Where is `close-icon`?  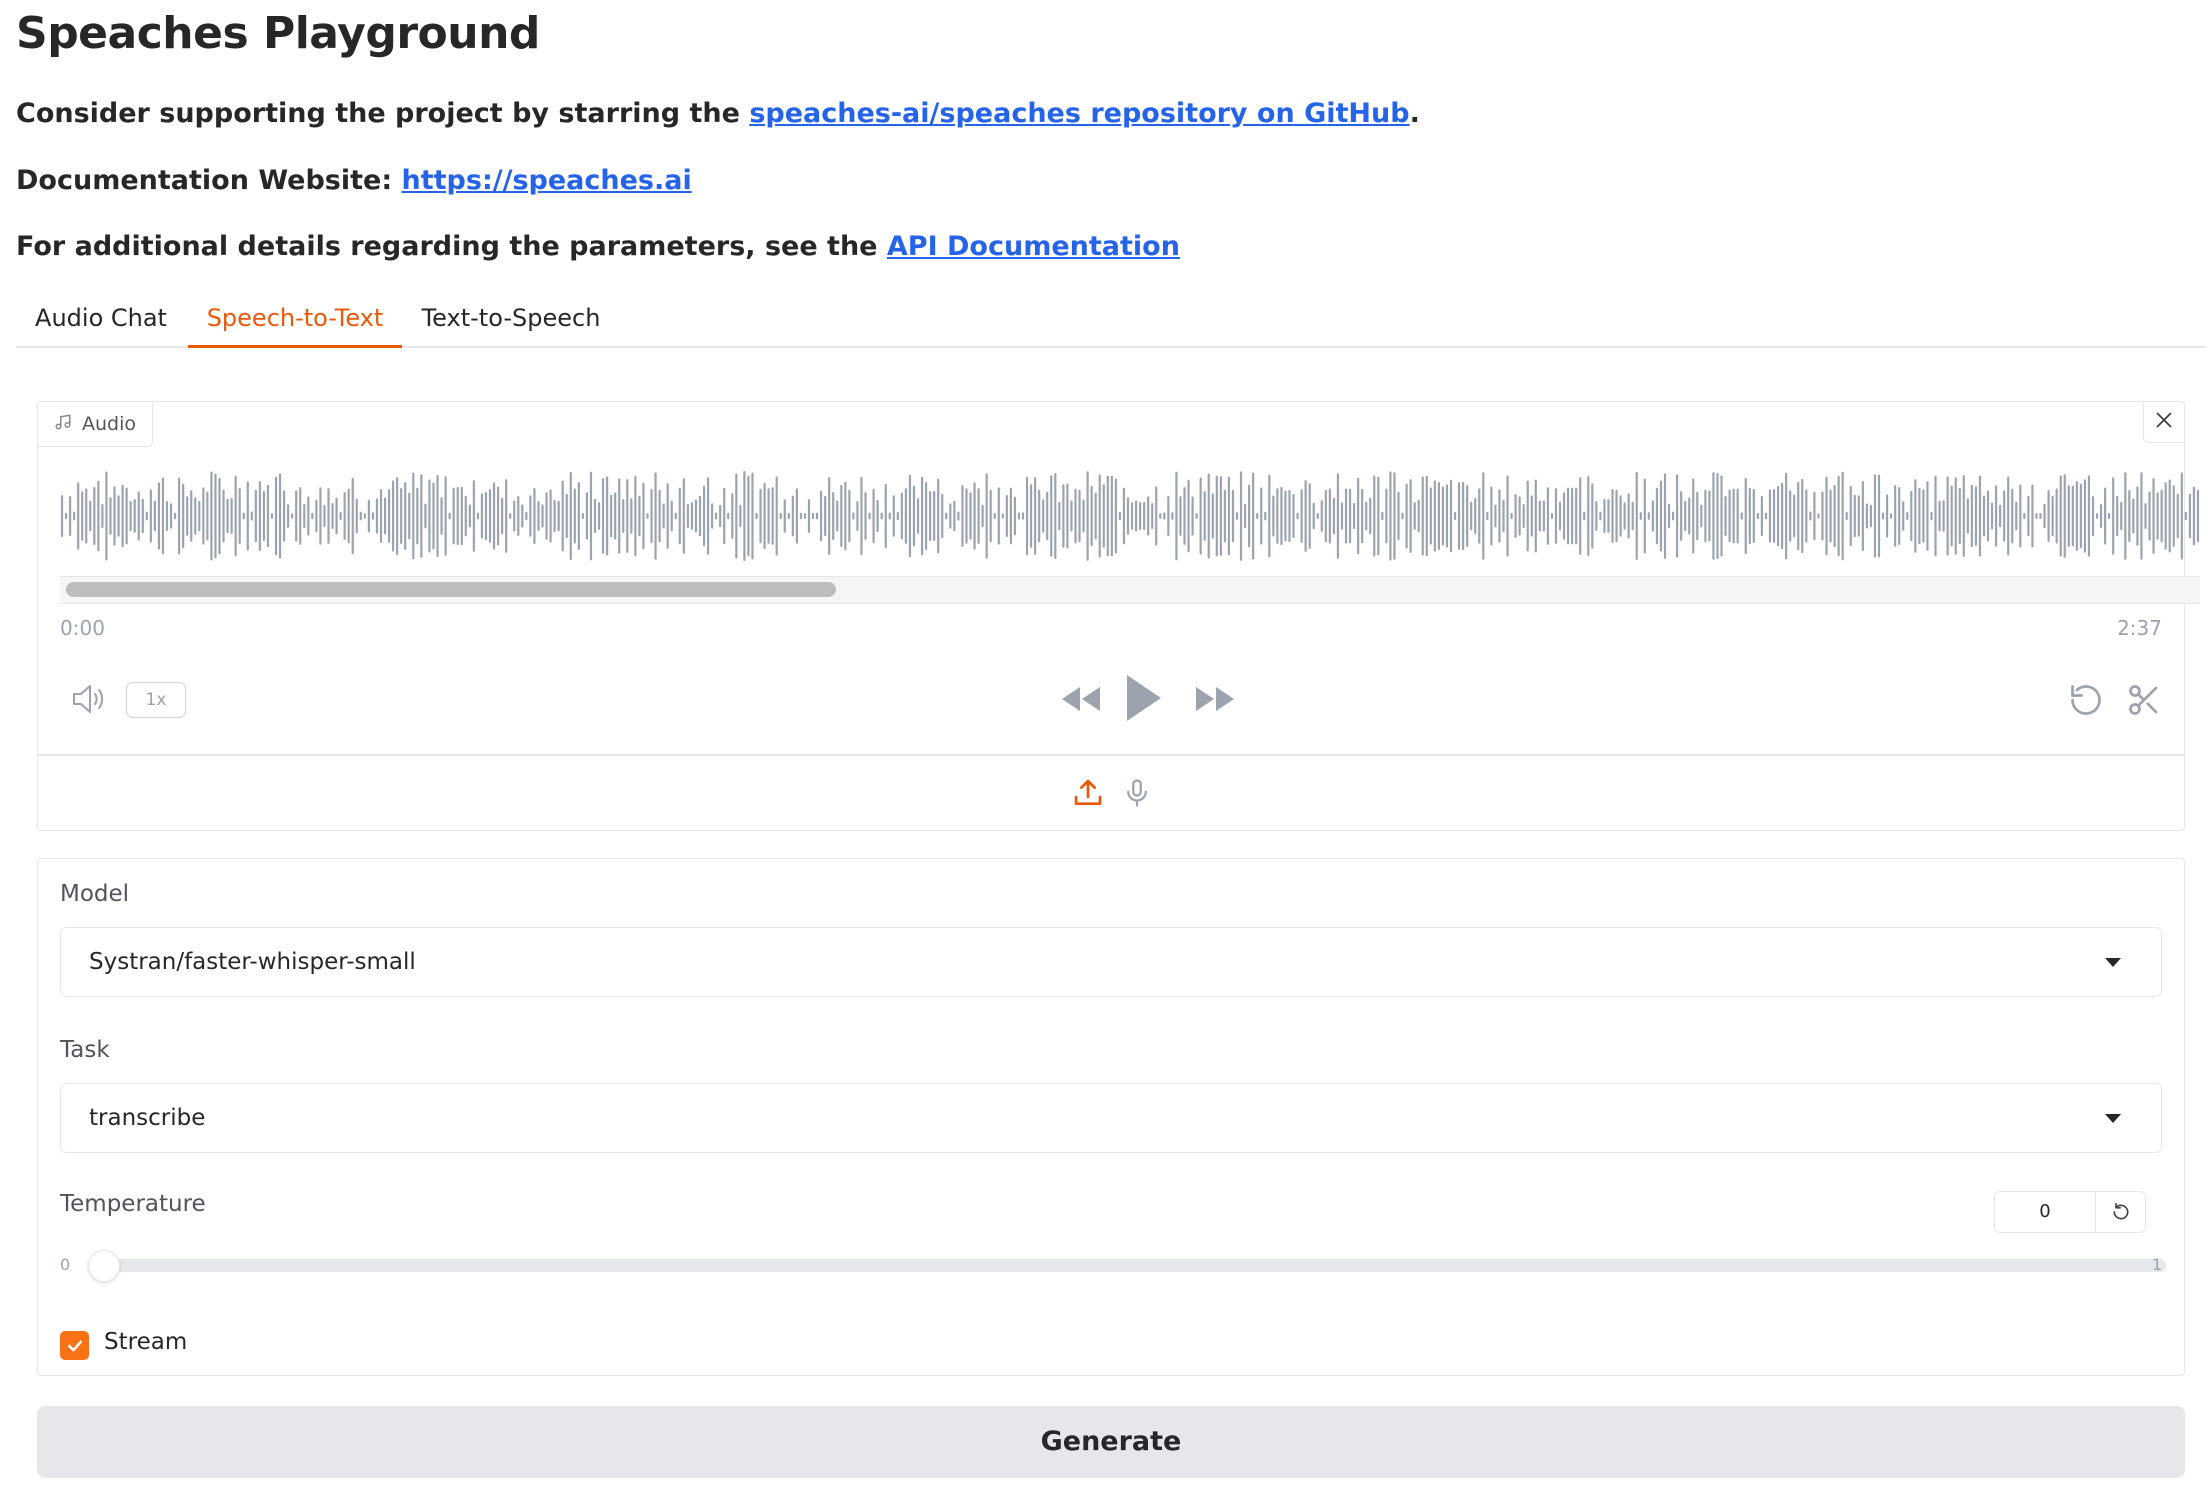 close-icon is located at coordinates (2164, 422).